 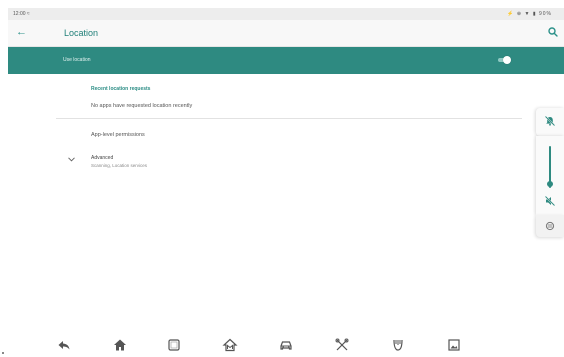 What do you see at coordinates (507, 60) in the screenshot?
I see `toggle-thumb` at bounding box center [507, 60].